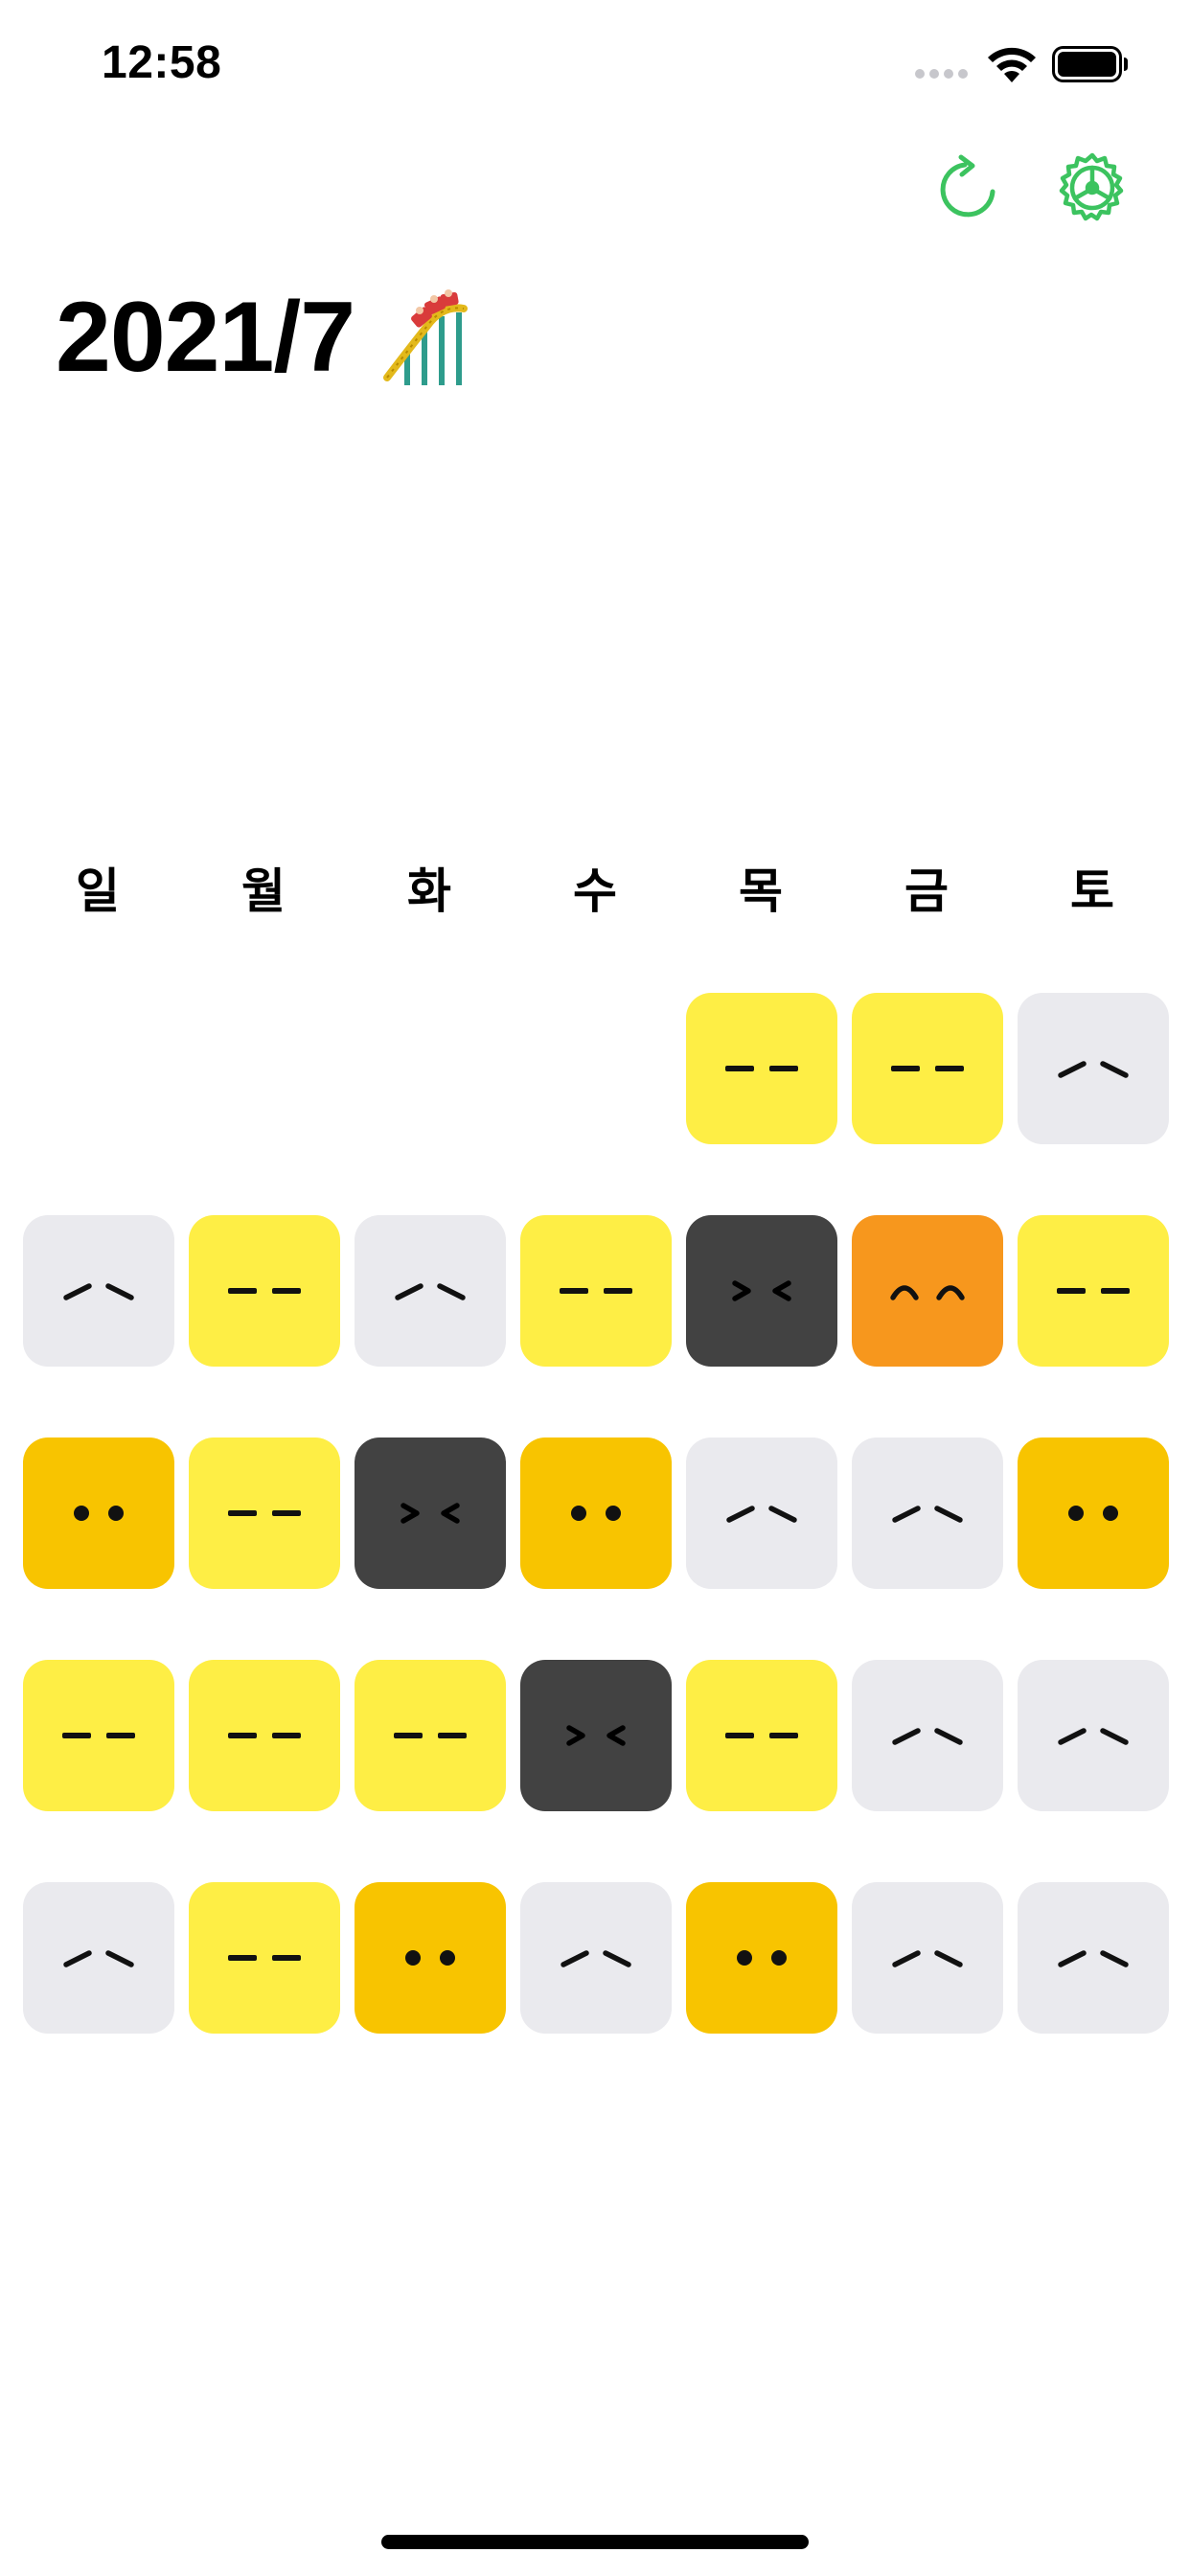 The image size is (1190, 2576). Describe the element at coordinates (206, 337) in the screenshot. I see `page-title: 2021/7` at that location.